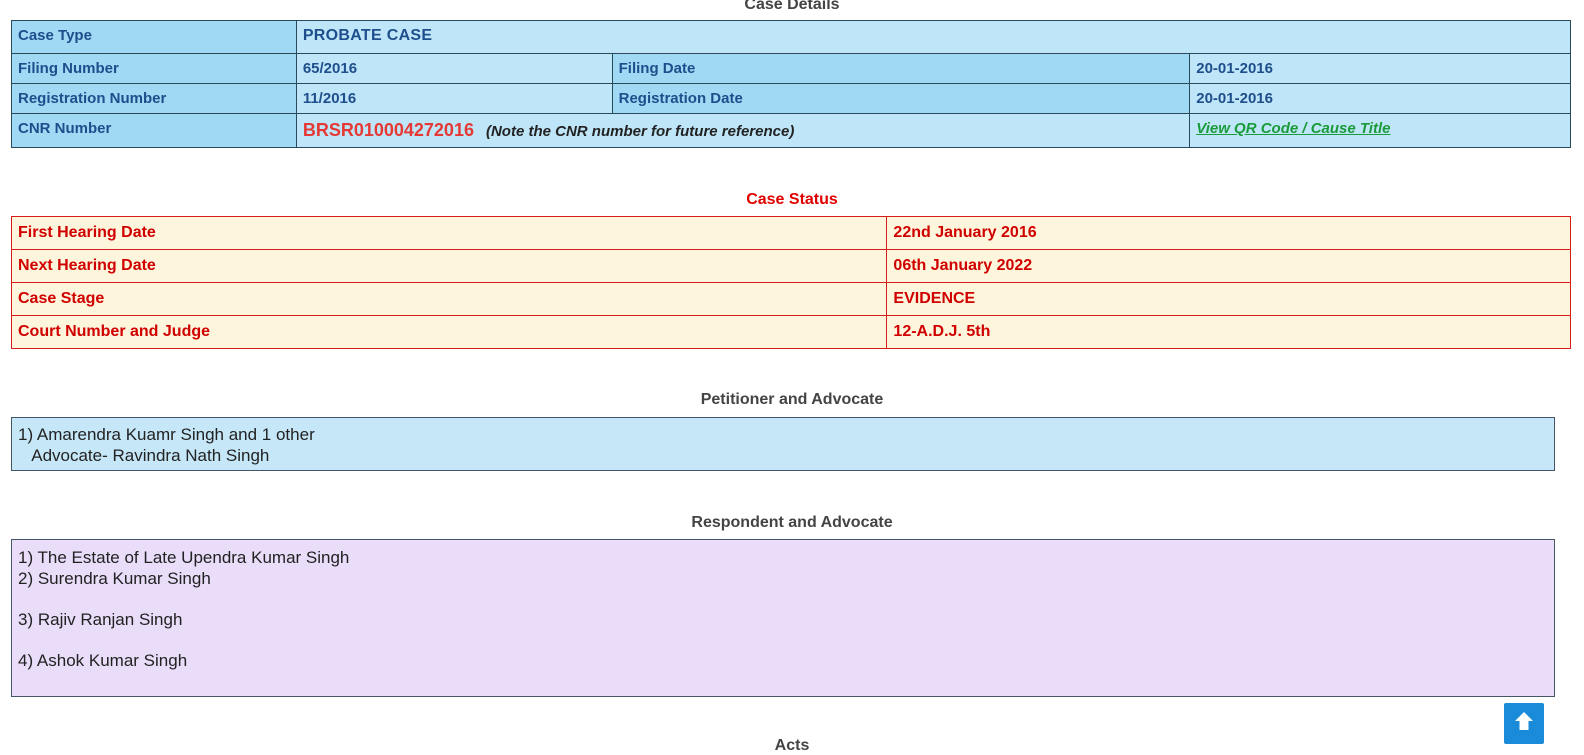 Image resolution: width=1584 pixels, height=755 pixels. Describe the element at coordinates (449, 266) in the screenshot. I see `next-hearing-label: Next Hearing Date` at that location.